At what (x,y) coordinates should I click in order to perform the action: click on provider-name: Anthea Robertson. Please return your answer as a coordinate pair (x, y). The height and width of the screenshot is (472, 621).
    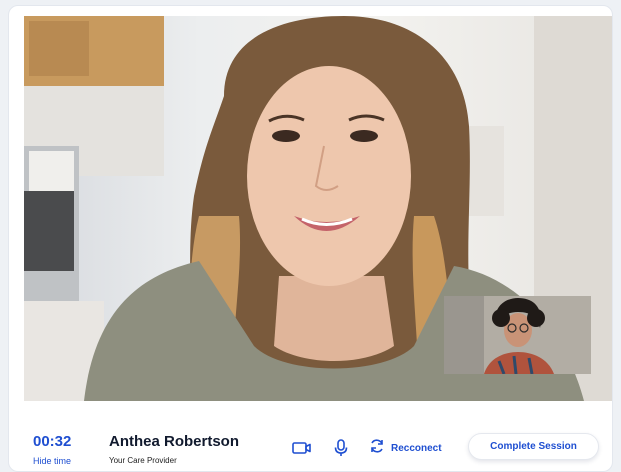
    Looking at the image, I should click on (174, 441).